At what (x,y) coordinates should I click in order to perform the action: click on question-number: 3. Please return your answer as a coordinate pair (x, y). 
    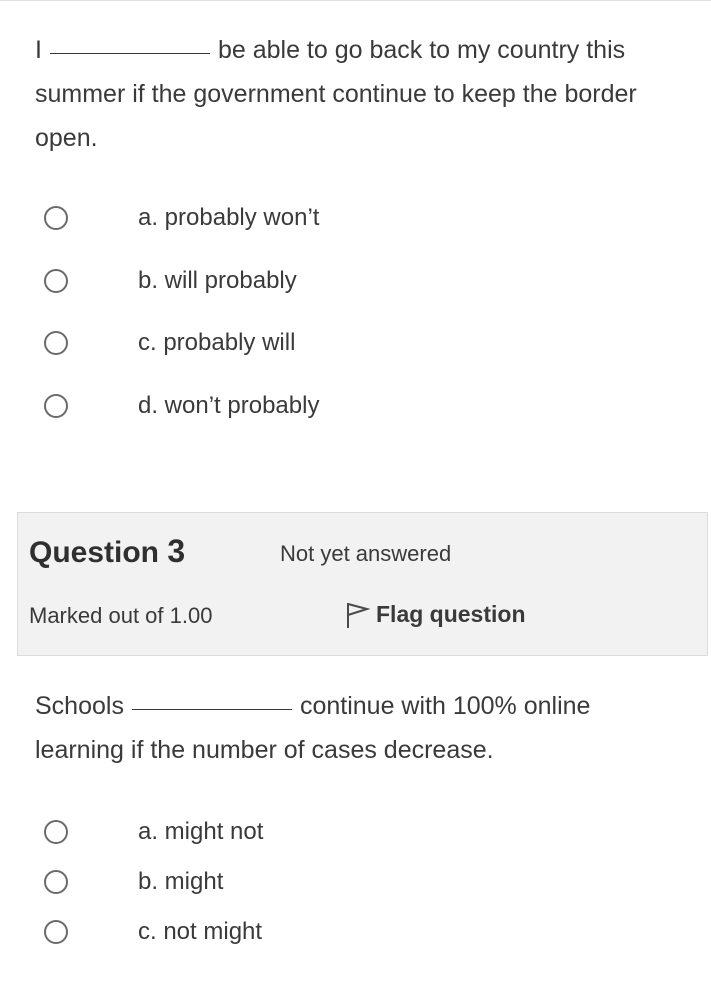
    Looking at the image, I should click on (176, 551).